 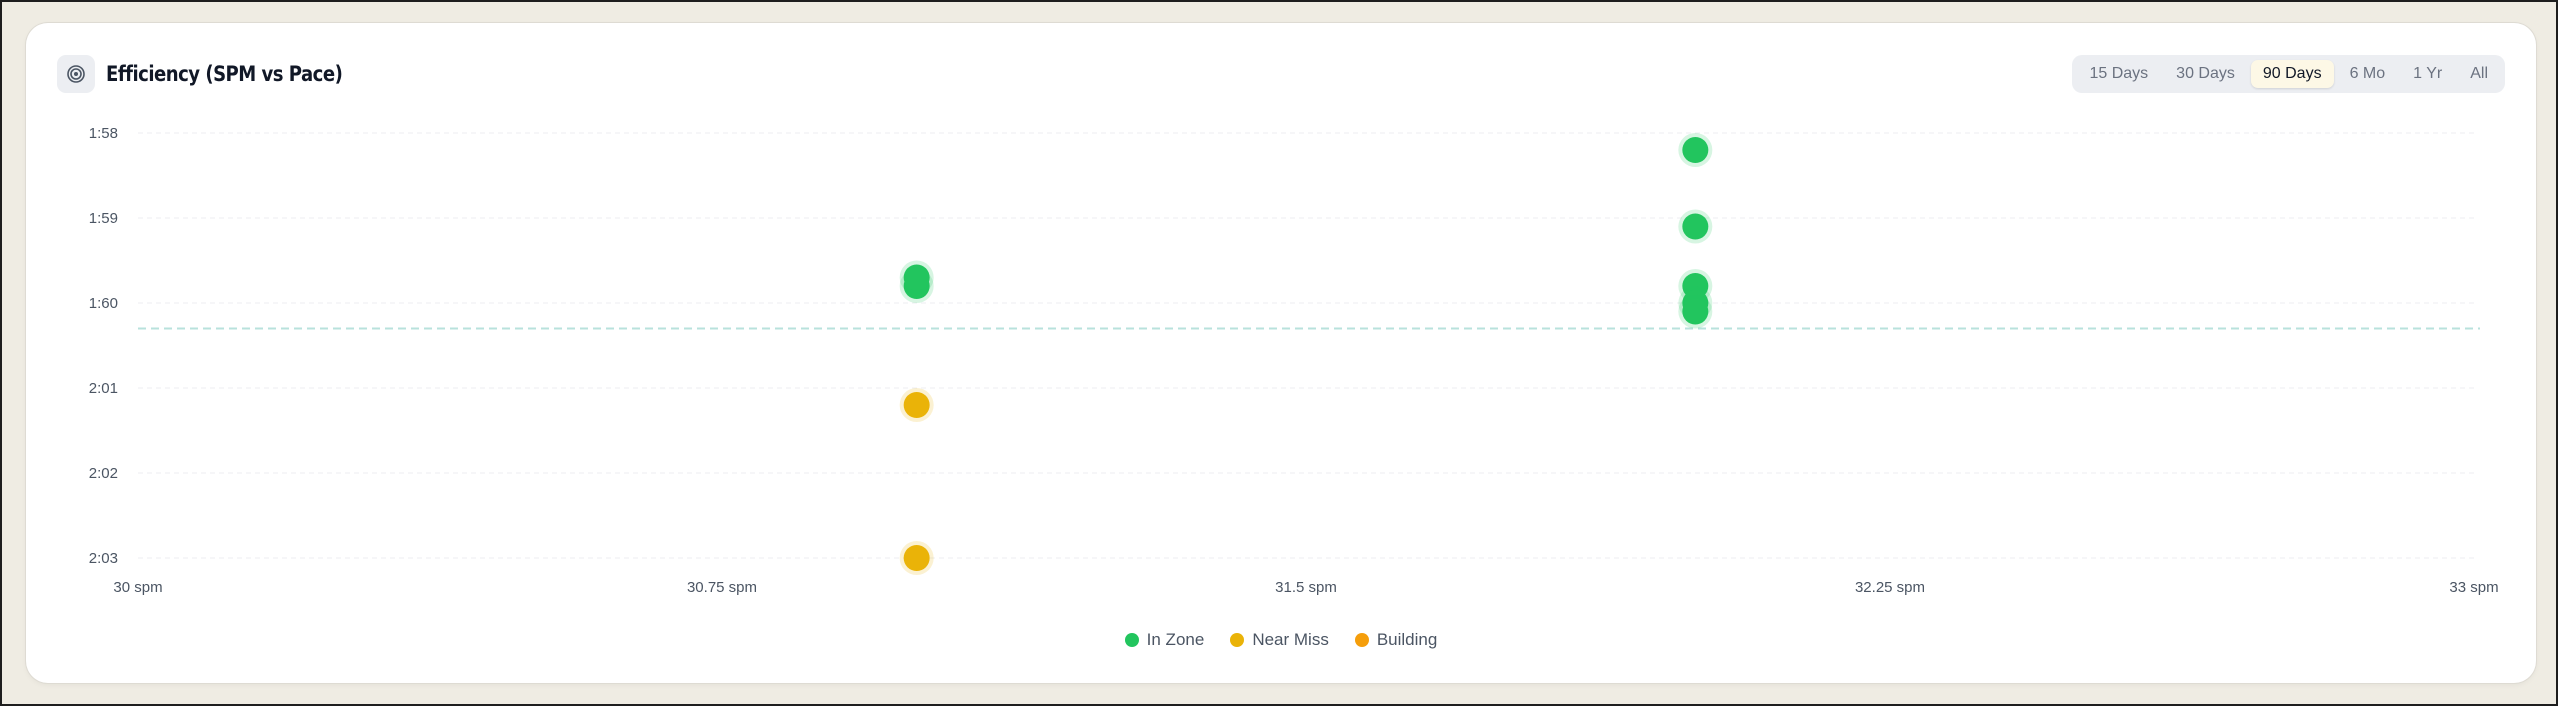 What do you see at coordinates (103, 388) in the screenshot?
I see `y-tick-label: 2:01` at bounding box center [103, 388].